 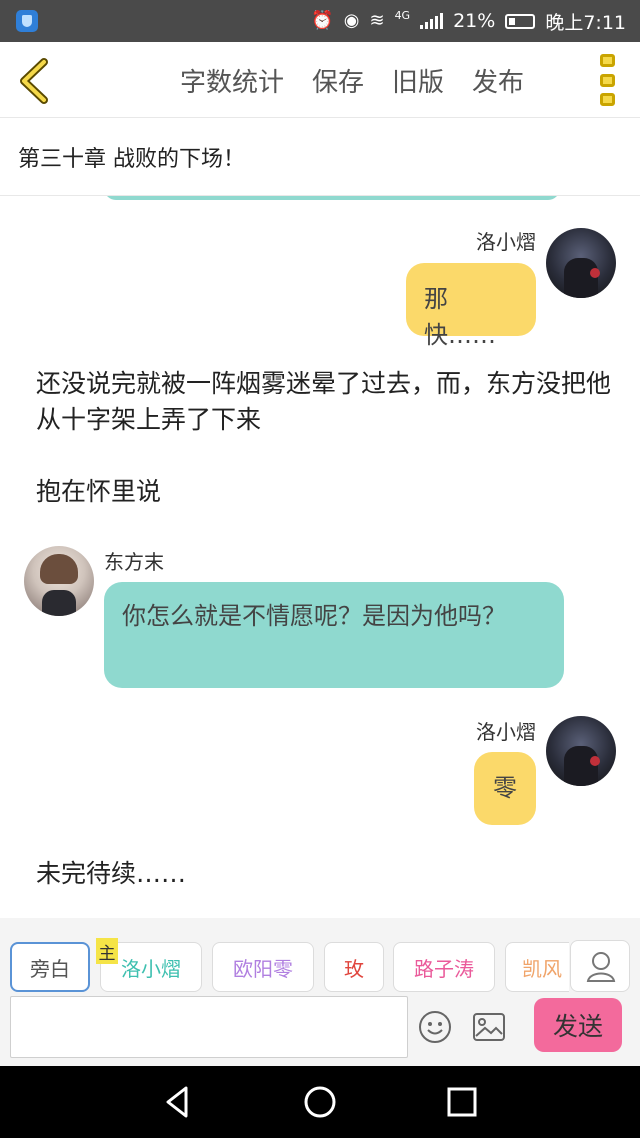 What do you see at coordinates (326, 402) in the screenshot?
I see `narration-text: 还没说完就被一阵烟雾迷晕了过去，而，东方没把他从十字架上弄了下来` at bounding box center [326, 402].